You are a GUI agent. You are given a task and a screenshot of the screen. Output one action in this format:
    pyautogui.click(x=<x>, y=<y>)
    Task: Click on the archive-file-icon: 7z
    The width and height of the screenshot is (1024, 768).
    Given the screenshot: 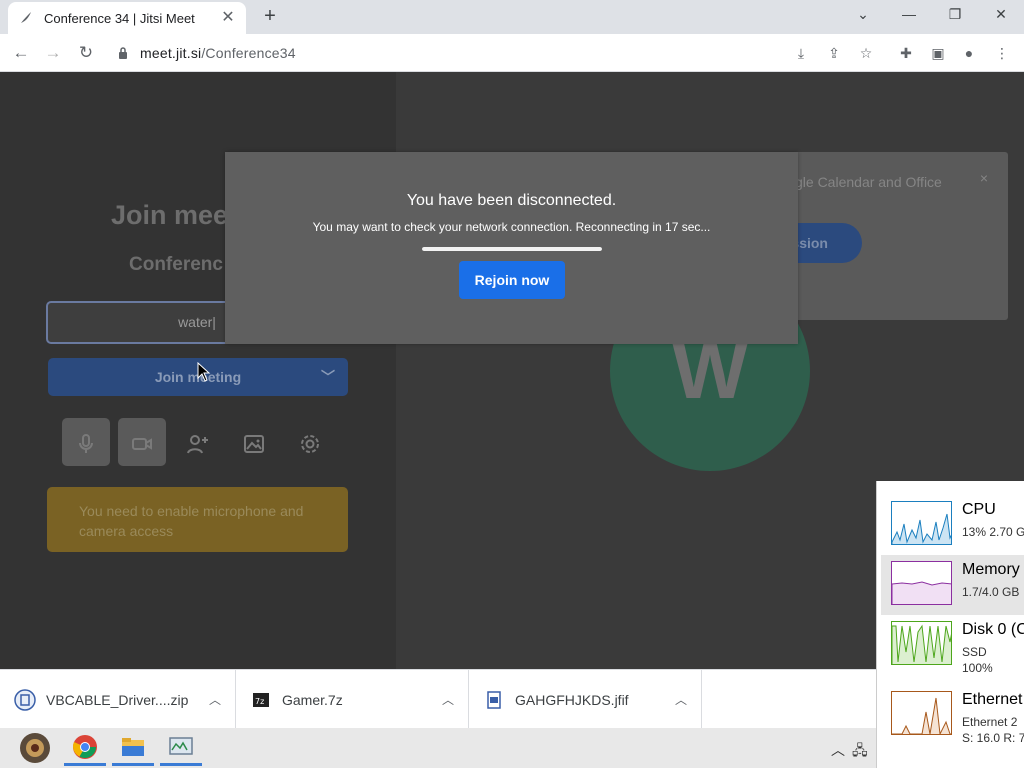 What is the action you would take?
    pyautogui.click(x=261, y=699)
    